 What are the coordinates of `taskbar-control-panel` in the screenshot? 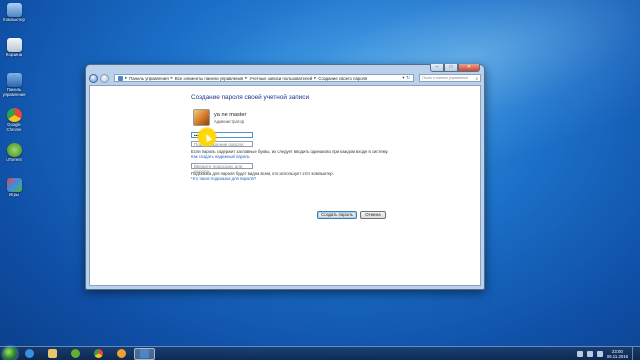 It's located at (144, 353).